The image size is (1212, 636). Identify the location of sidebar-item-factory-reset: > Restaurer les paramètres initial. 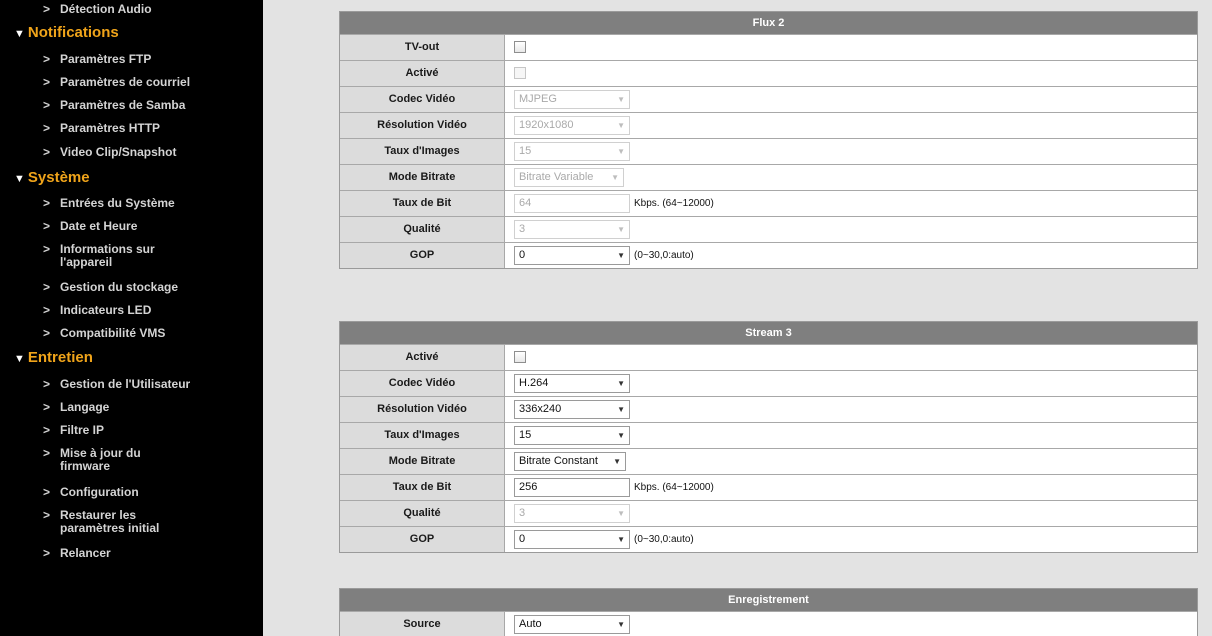
(123, 522).